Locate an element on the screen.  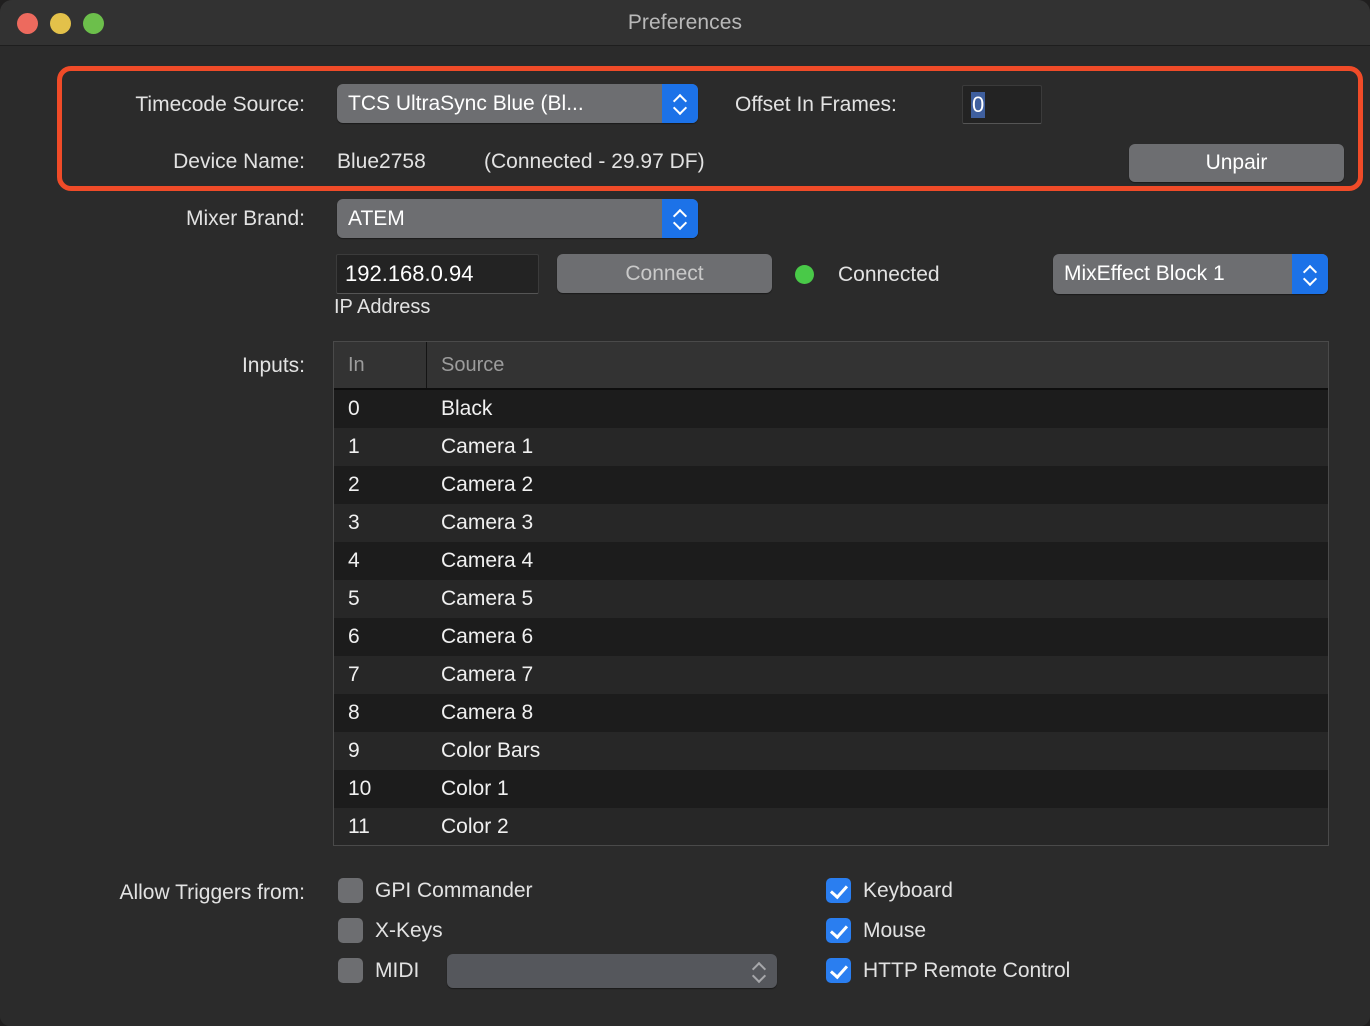
cell-in: 4 is located at coordinates (354, 560).